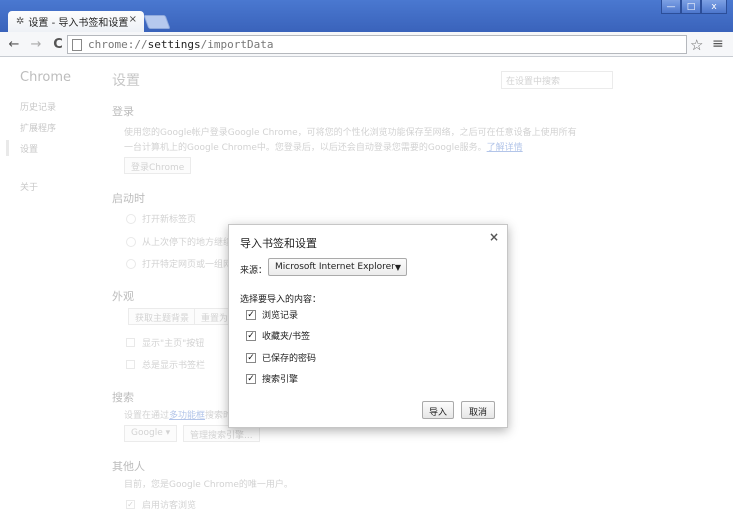 The image size is (733, 514). Describe the element at coordinates (718, 44) in the screenshot. I see `menu-icon: ≡` at that location.